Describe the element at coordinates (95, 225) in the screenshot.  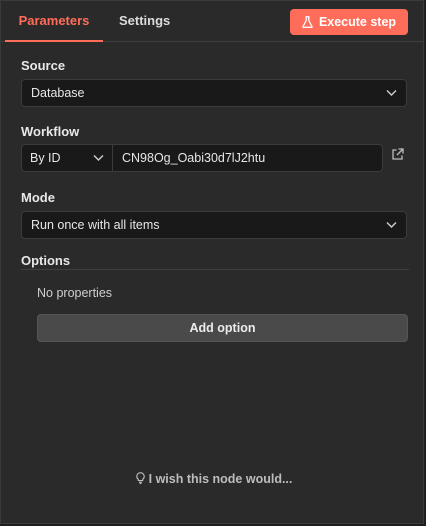
I see `mode-value: Run once with all items` at that location.